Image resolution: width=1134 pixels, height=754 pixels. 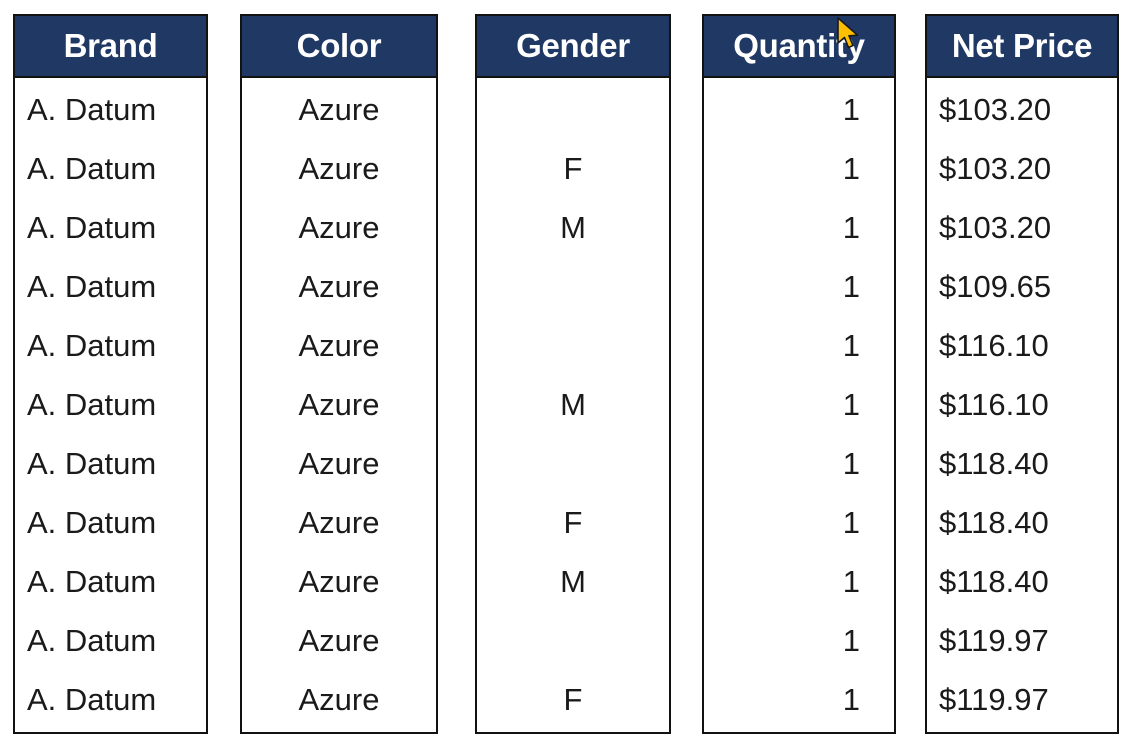 What do you see at coordinates (110, 47) in the screenshot?
I see `column-header-brand: Brand` at bounding box center [110, 47].